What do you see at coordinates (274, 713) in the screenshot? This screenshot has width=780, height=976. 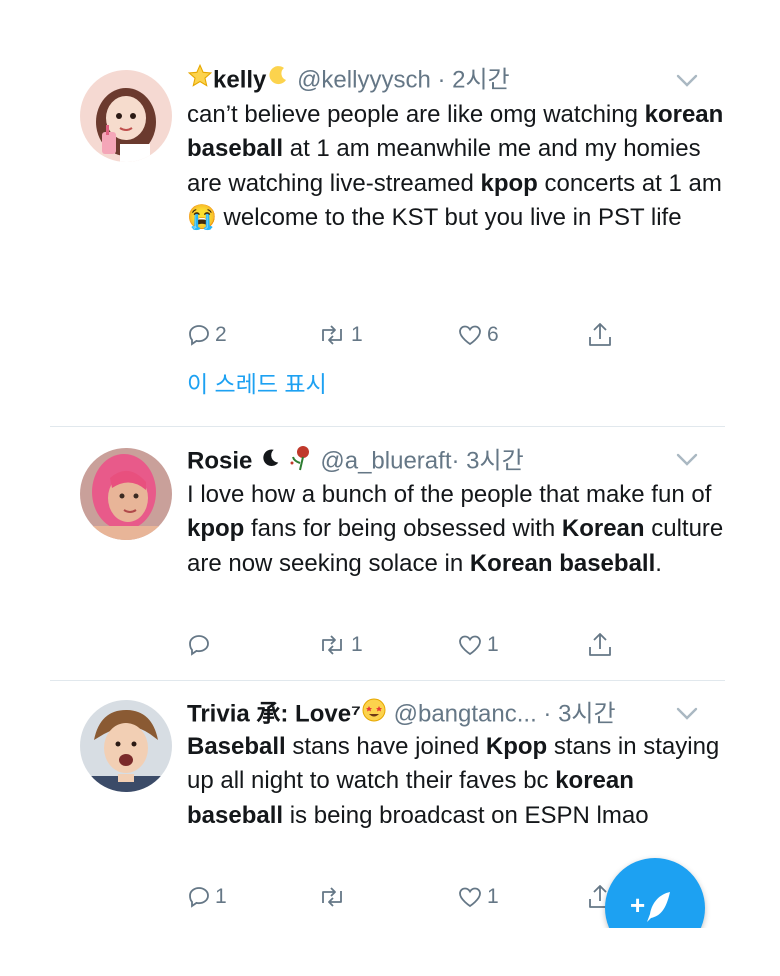 I see `display-name: Trivia 承: Love⁷` at bounding box center [274, 713].